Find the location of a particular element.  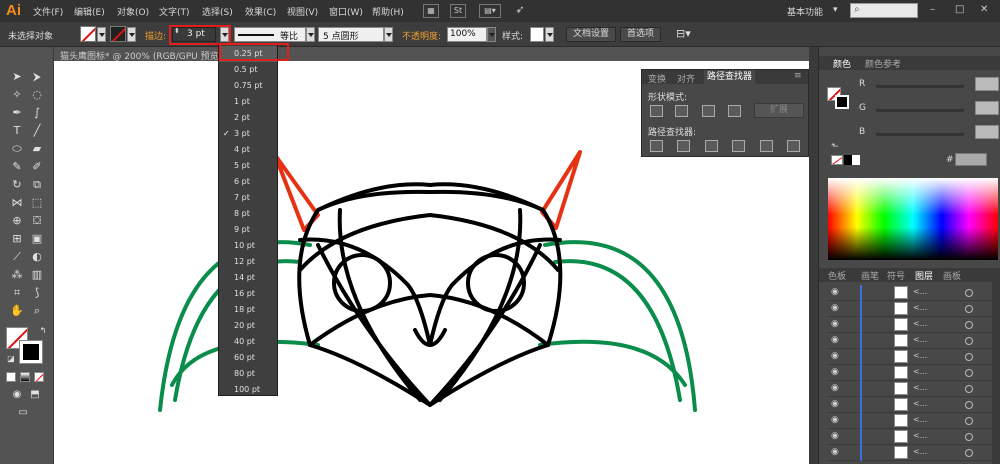

tab-symbols: 符号 is located at coordinates (896, 275).